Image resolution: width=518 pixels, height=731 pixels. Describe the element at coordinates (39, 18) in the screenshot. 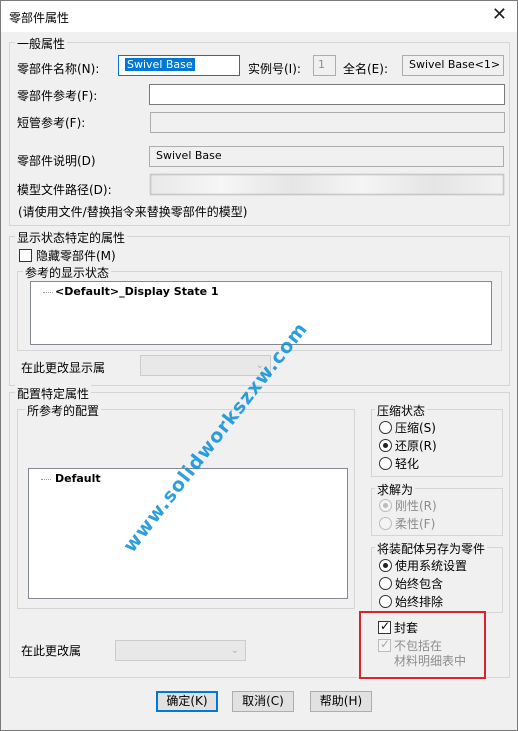

I see `dialog-title: 零部件属性` at that location.